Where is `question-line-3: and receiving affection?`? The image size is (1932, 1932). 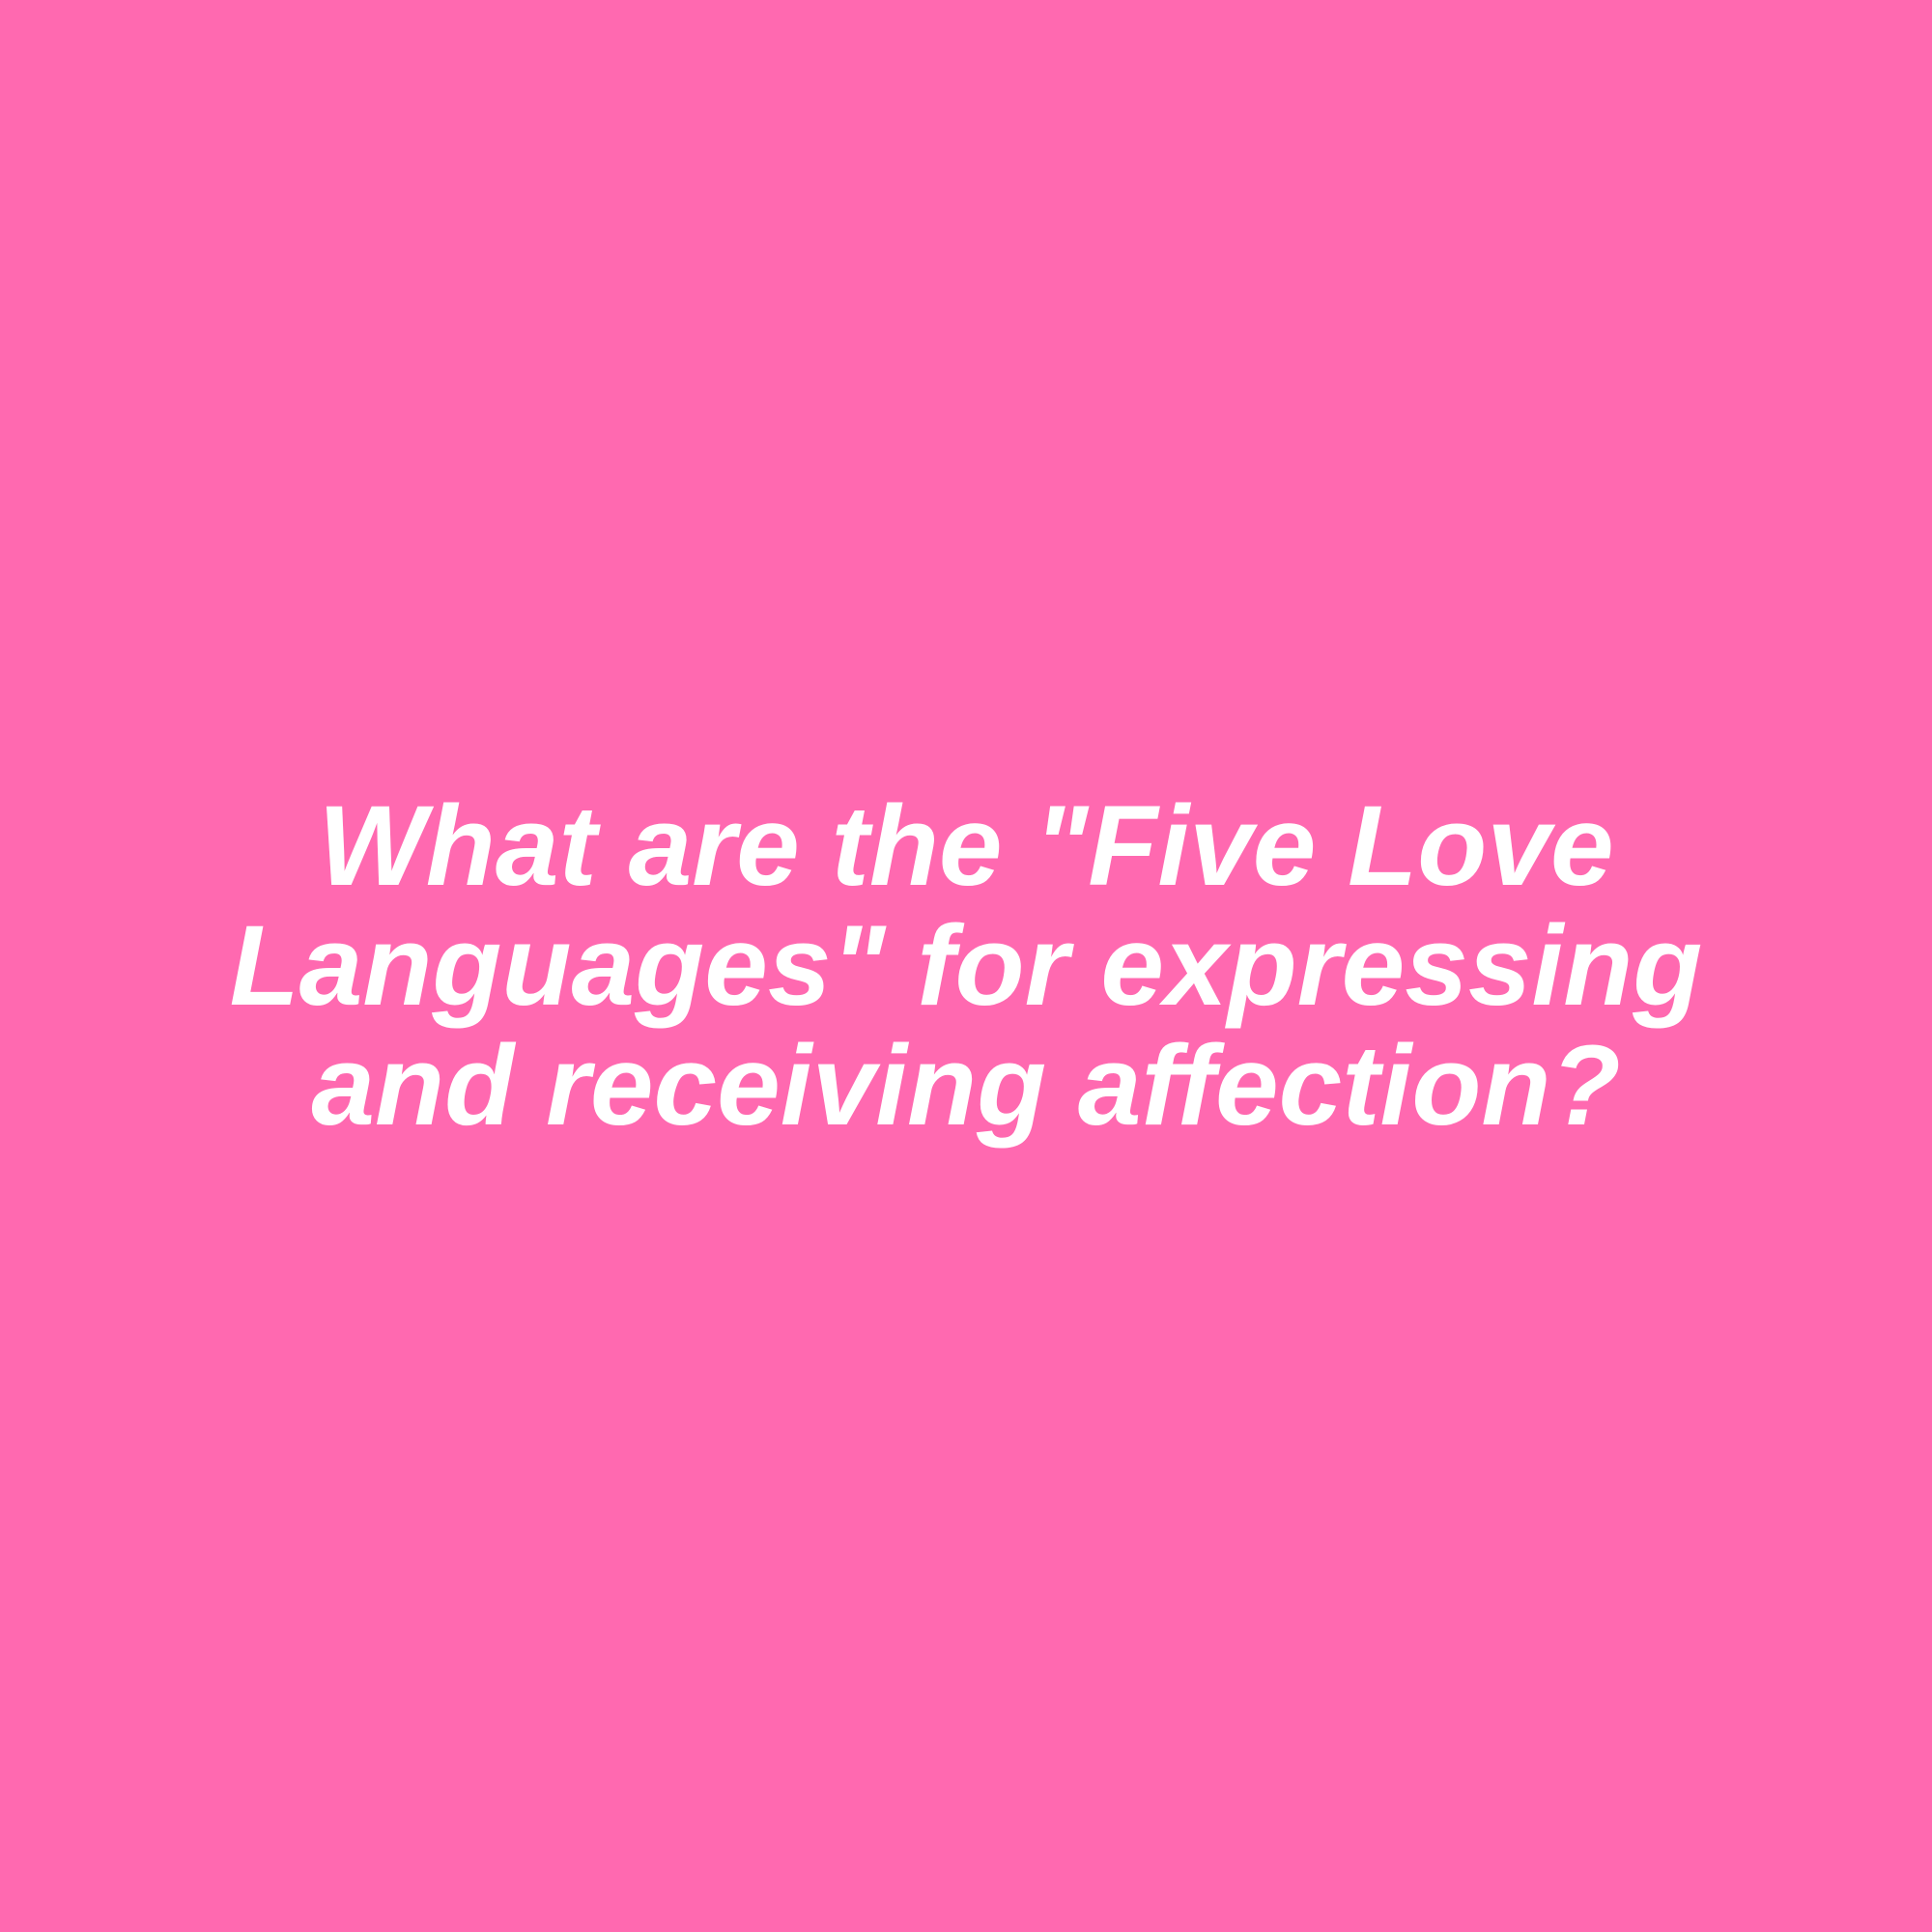 question-line-3: and receiving affection? is located at coordinates (966, 1086).